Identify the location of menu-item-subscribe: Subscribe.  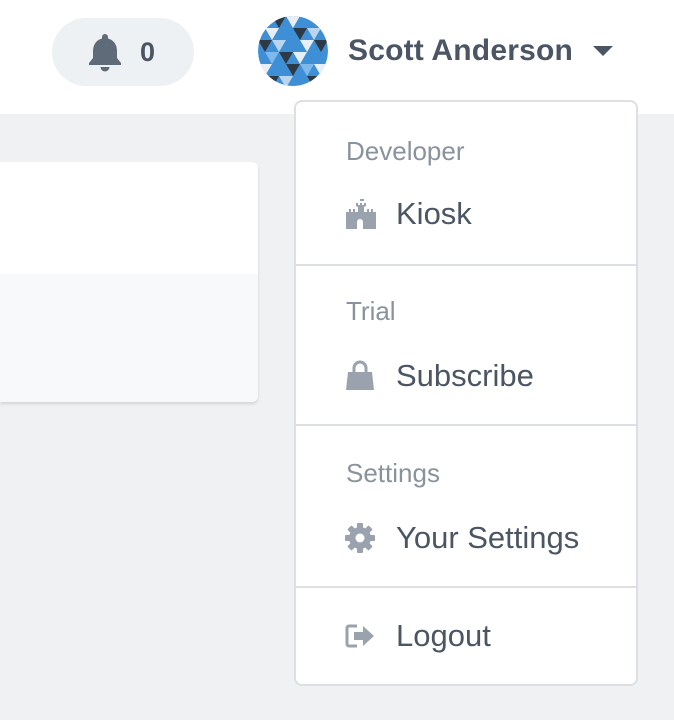
(439, 376).